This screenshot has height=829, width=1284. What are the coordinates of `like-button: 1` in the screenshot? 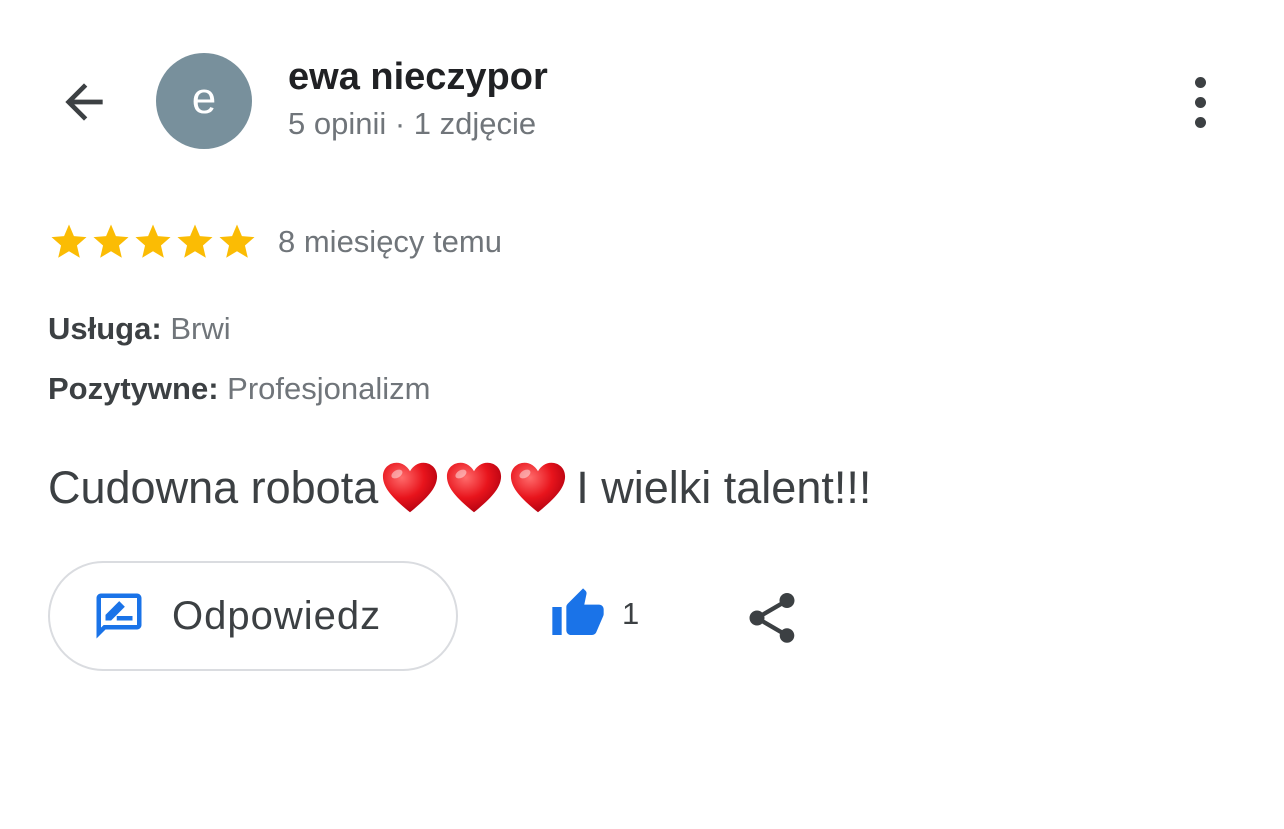 It's located at (593, 614).